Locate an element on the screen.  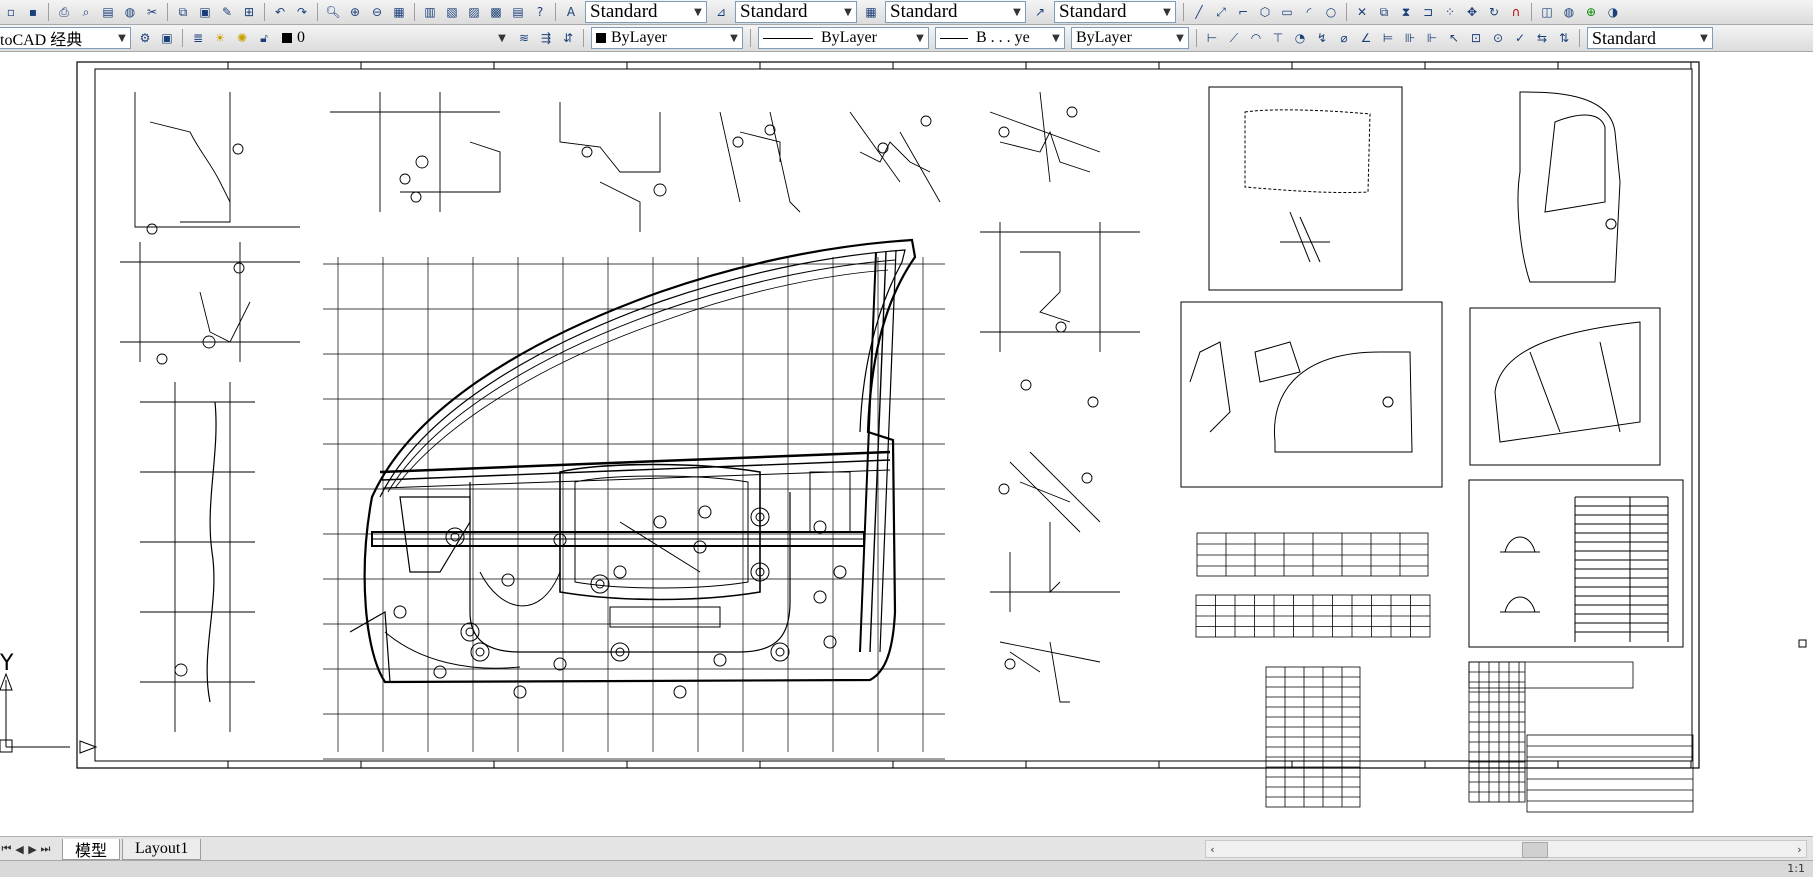
horizontal-scrollbar: ‹ › is located at coordinates (1506, 849).